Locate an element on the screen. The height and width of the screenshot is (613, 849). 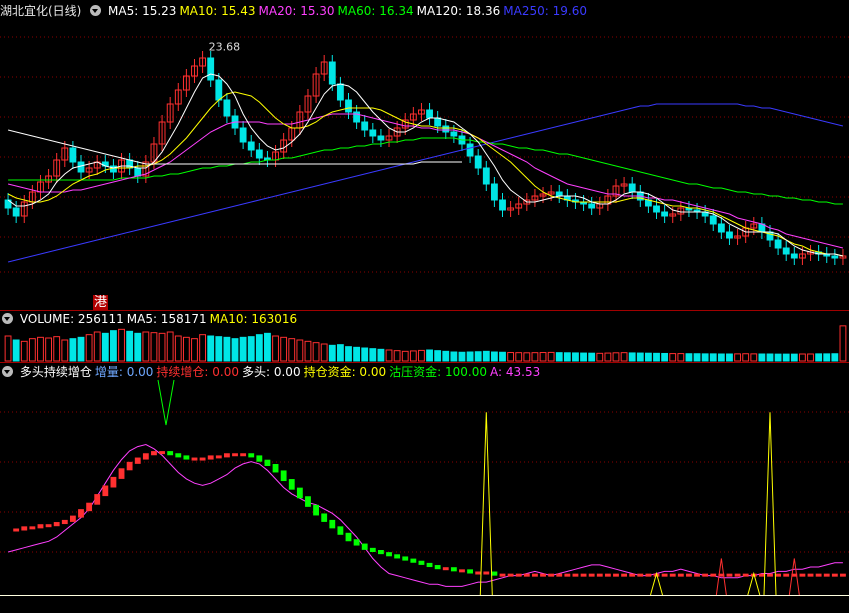
signal-spike-red is located at coordinates (794, 577).